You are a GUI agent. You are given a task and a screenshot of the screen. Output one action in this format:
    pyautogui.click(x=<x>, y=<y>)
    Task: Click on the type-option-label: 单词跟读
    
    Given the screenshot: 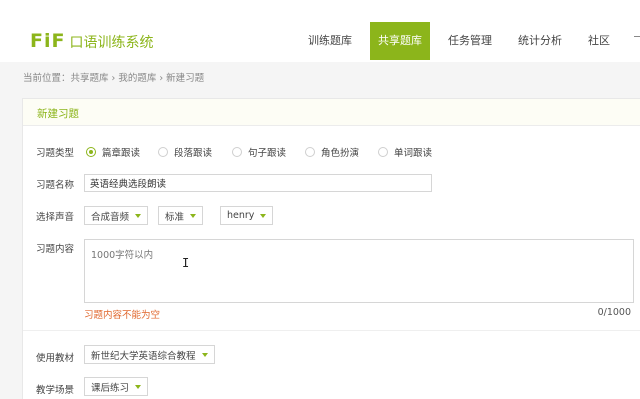 What is the action you would take?
    pyautogui.click(x=413, y=153)
    